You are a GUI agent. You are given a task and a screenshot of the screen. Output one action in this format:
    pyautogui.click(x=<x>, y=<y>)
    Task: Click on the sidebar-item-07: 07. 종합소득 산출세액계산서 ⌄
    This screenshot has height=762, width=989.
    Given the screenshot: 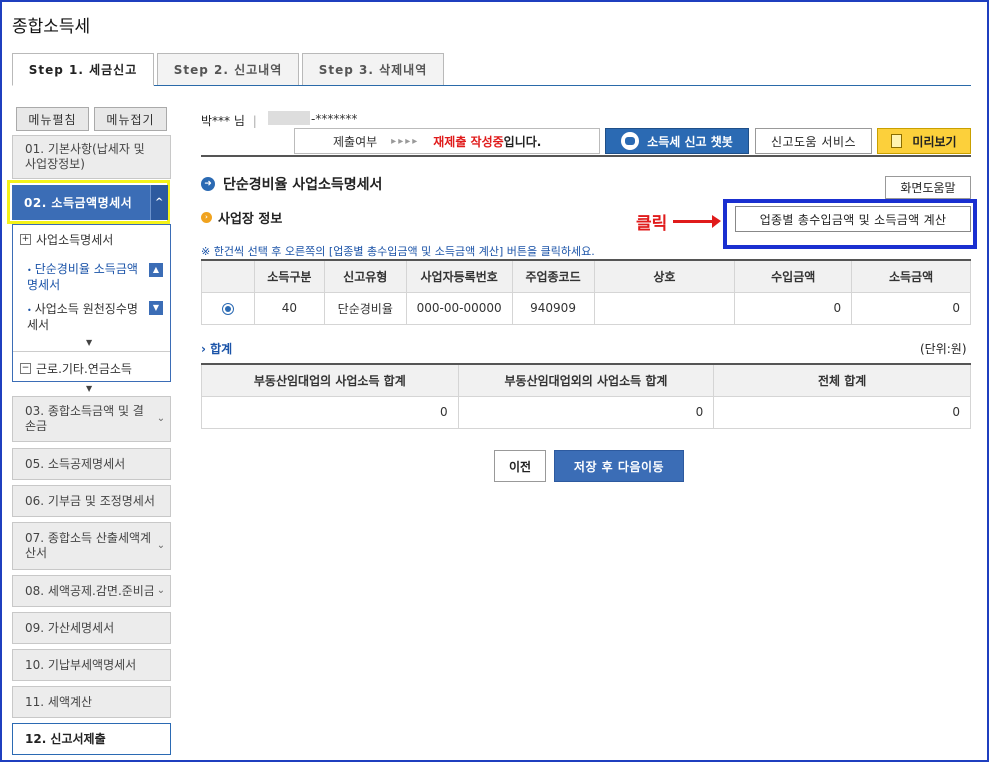 What is the action you would take?
    pyautogui.click(x=91, y=546)
    